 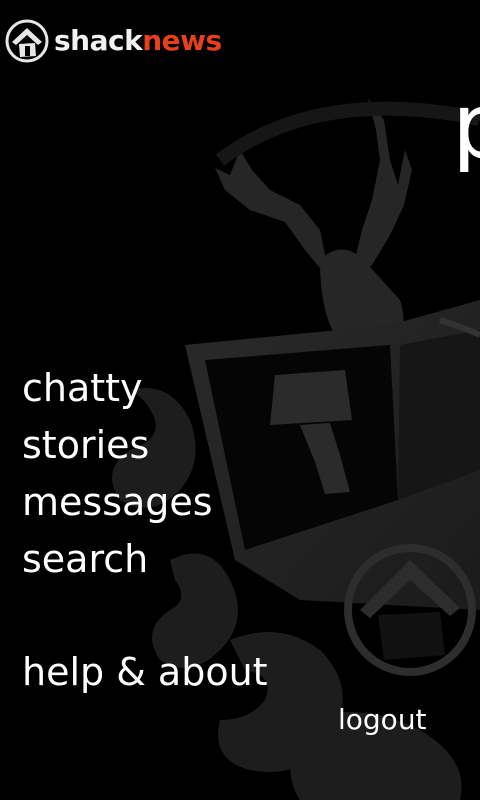 What do you see at coordinates (145, 388) in the screenshot?
I see `menu-item-chatty: chatty` at bounding box center [145, 388].